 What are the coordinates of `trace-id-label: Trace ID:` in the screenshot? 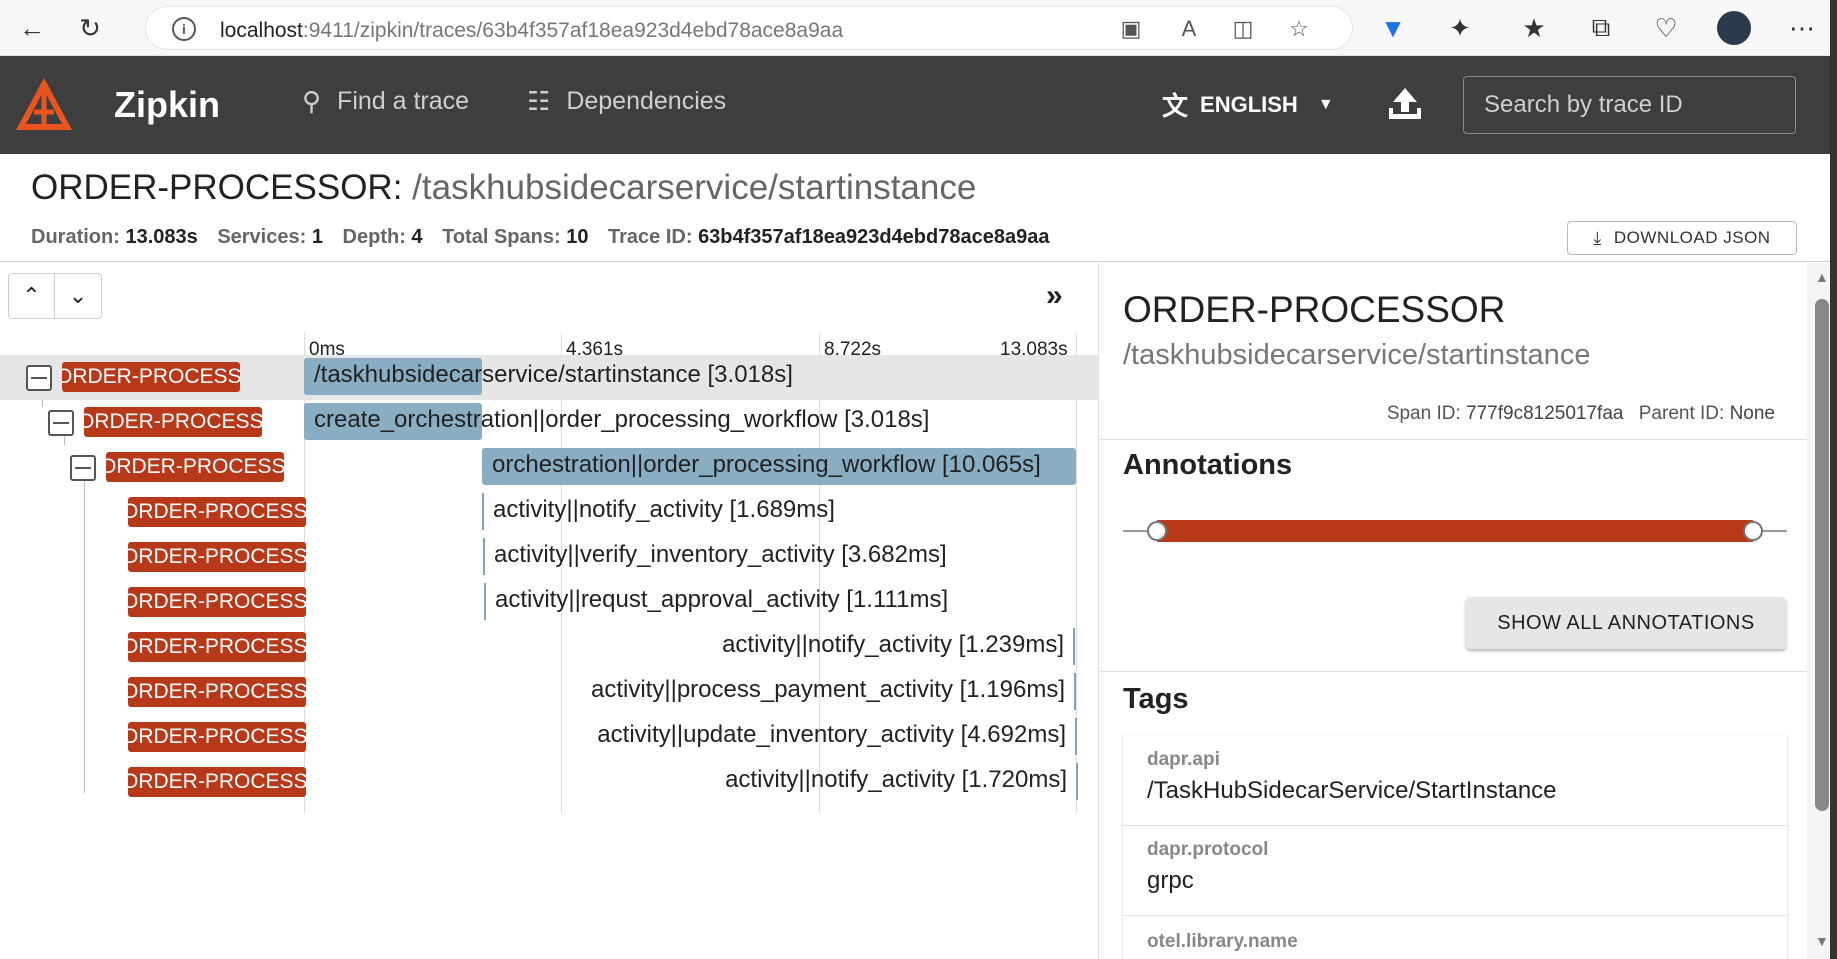 It's located at (650, 237).